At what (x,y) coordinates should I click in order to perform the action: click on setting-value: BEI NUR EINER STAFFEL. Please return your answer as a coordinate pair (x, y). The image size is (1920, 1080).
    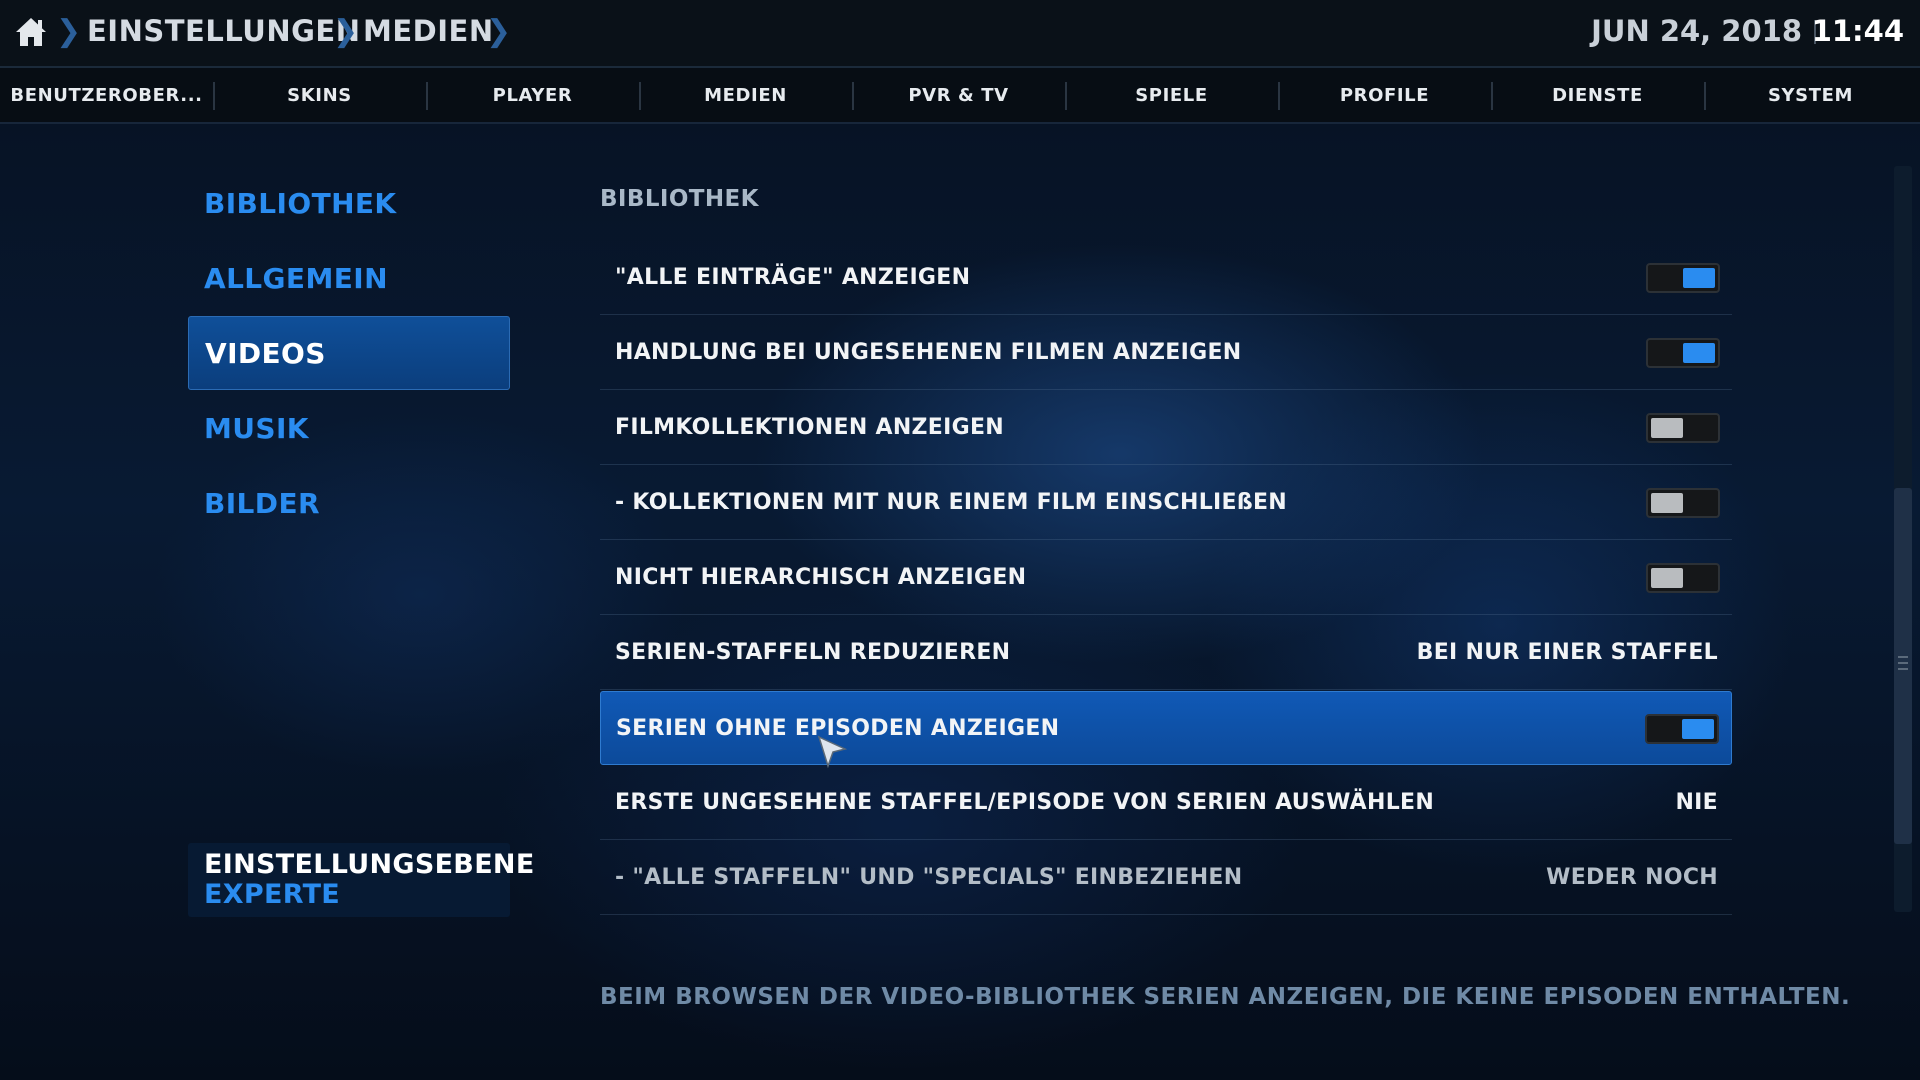
    Looking at the image, I should click on (1567, 652).